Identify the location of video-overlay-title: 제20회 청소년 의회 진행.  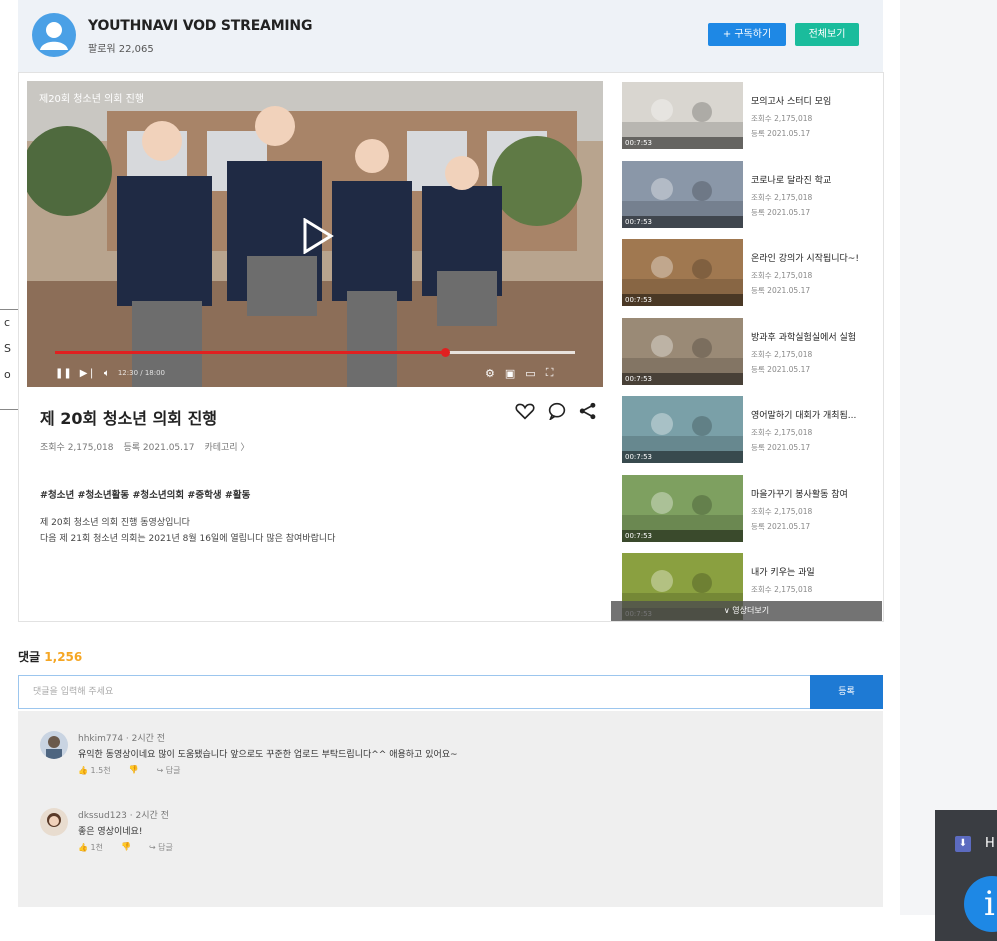
(92, 99).